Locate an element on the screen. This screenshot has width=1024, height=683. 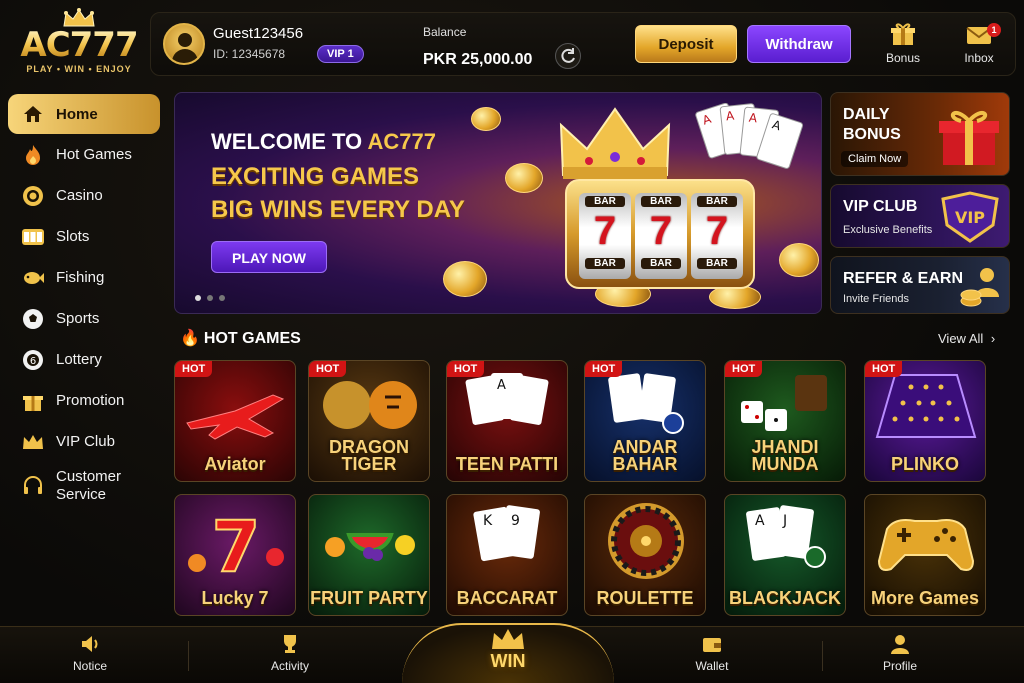
speaker-icon is located at coordinates (90, 646).